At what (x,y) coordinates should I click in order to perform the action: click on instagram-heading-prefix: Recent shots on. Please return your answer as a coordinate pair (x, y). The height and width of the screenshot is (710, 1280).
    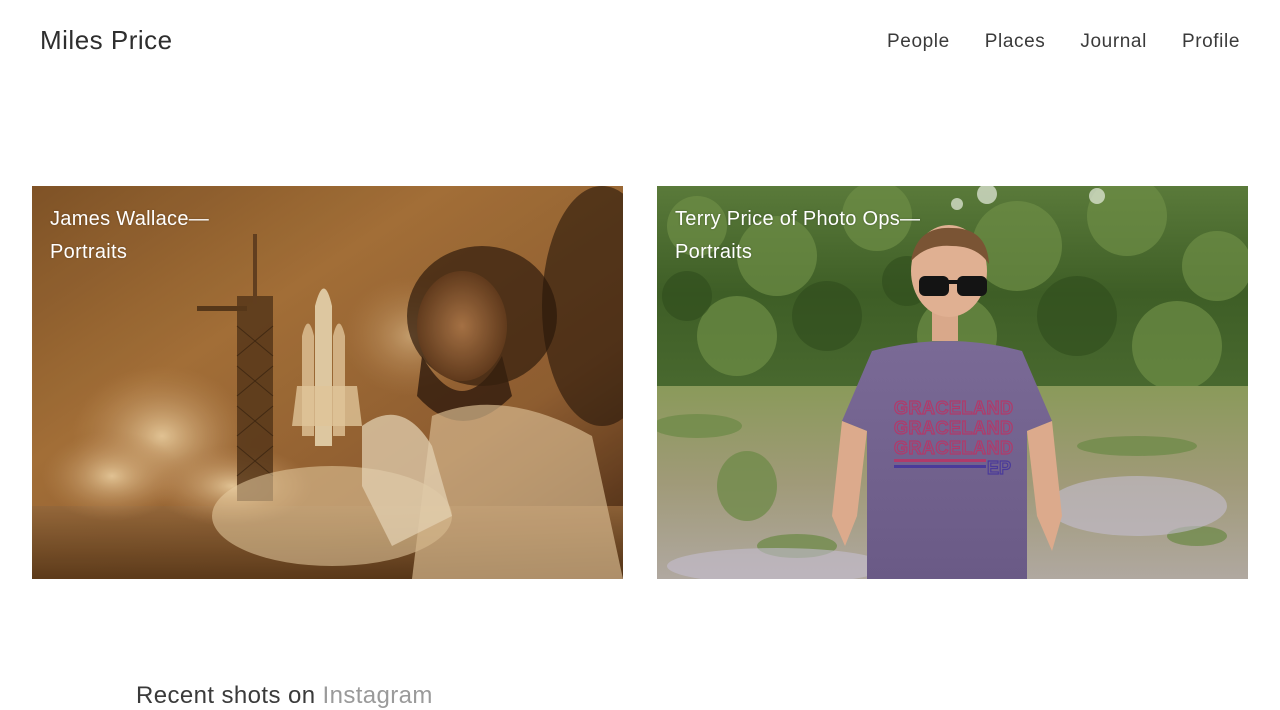
    Looking at the image, I should click on (229, 695).